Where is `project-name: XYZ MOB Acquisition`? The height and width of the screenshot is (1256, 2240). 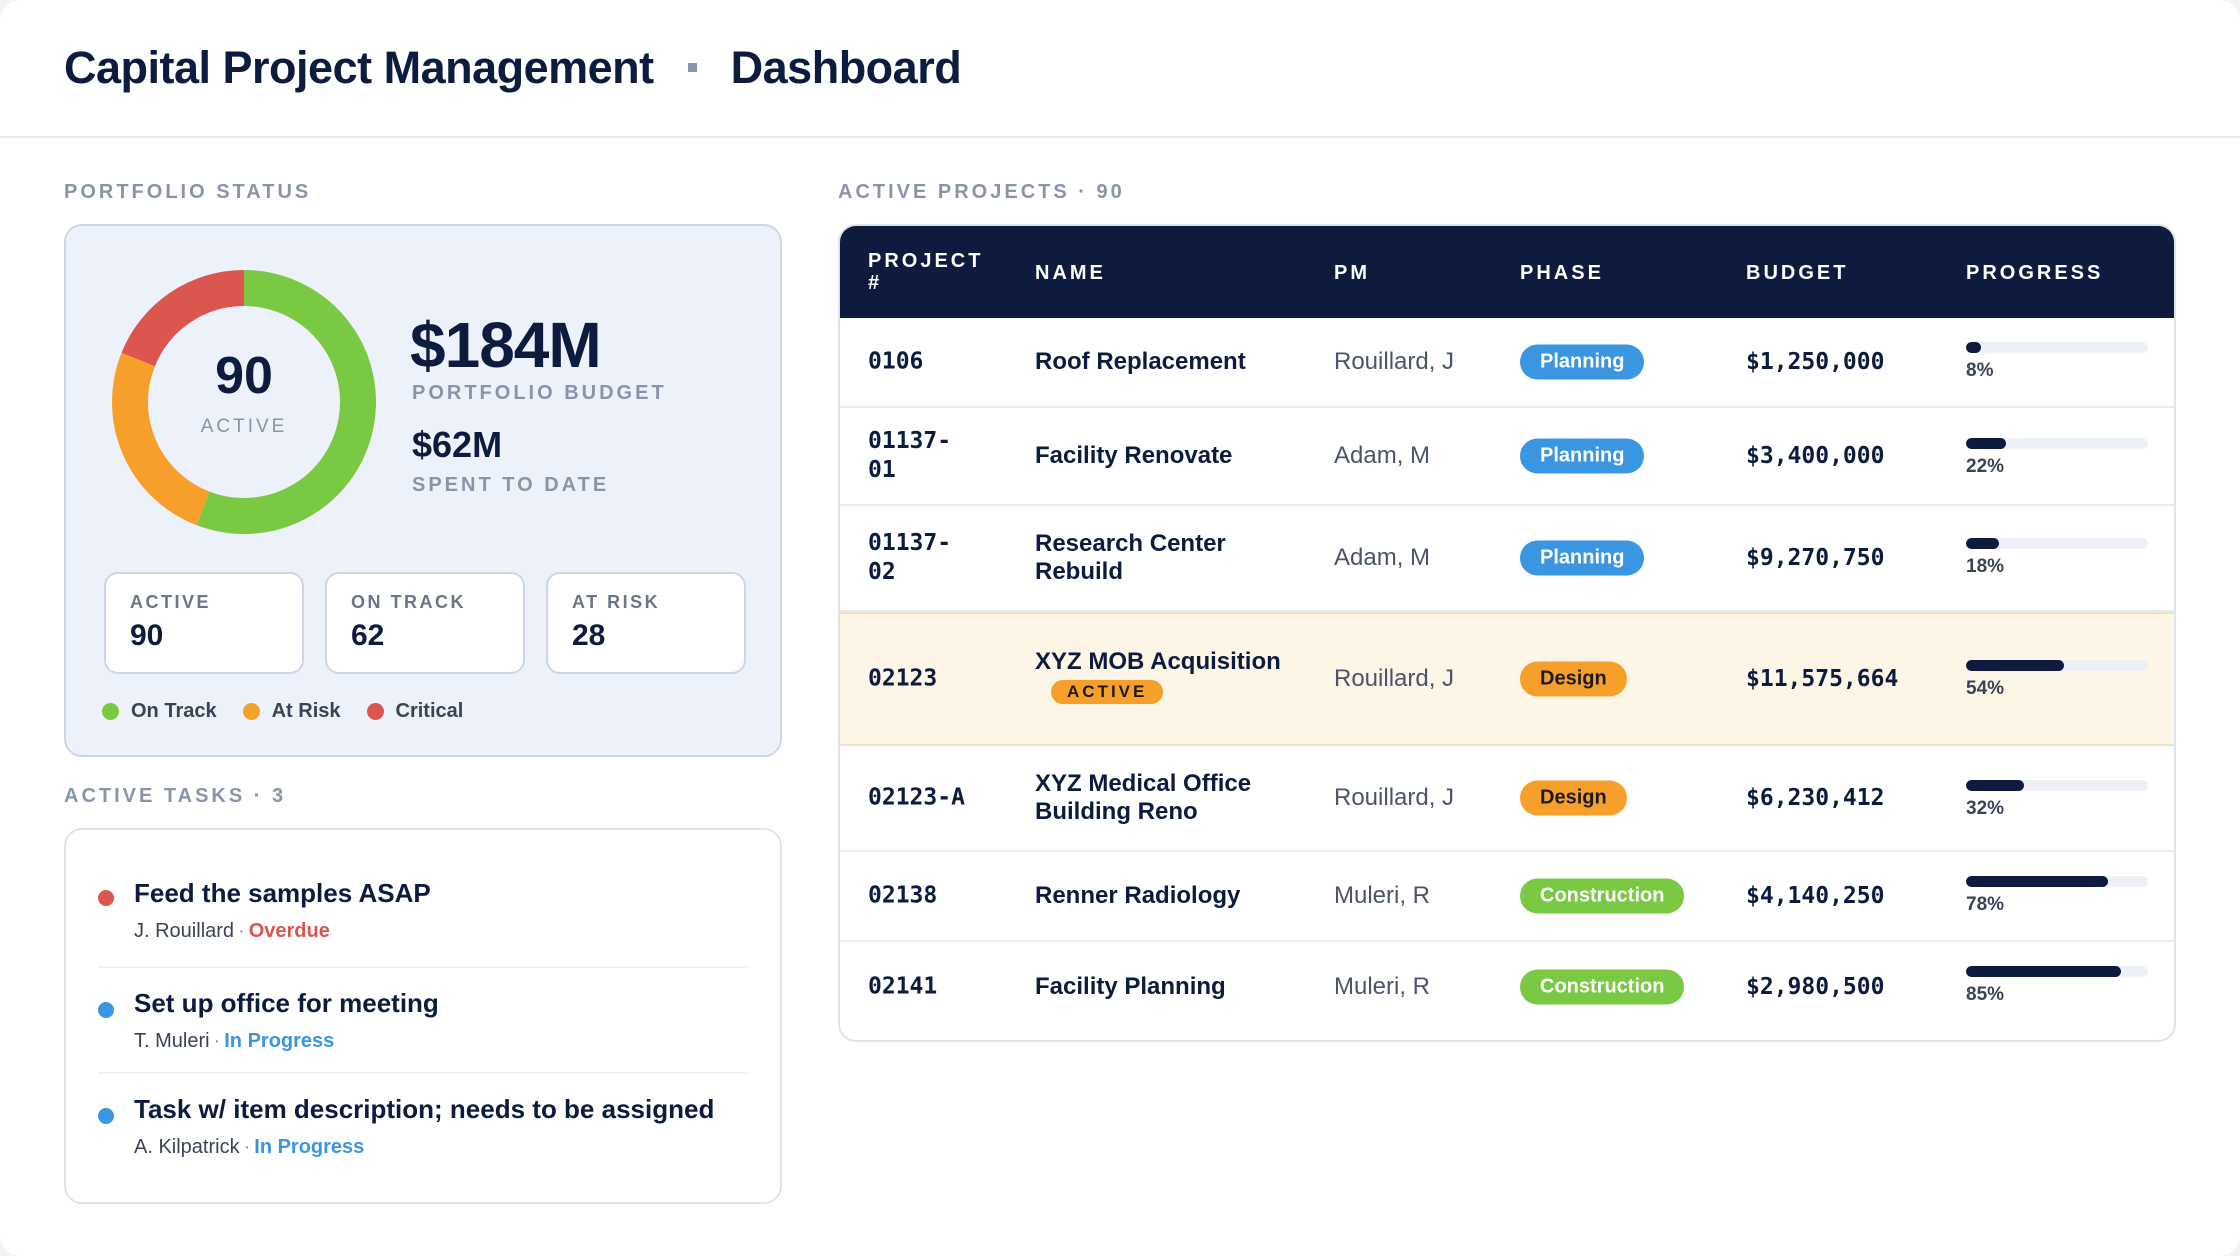
project-name: XYZ MOB Acquisition is located at coordinates (1158, 662).